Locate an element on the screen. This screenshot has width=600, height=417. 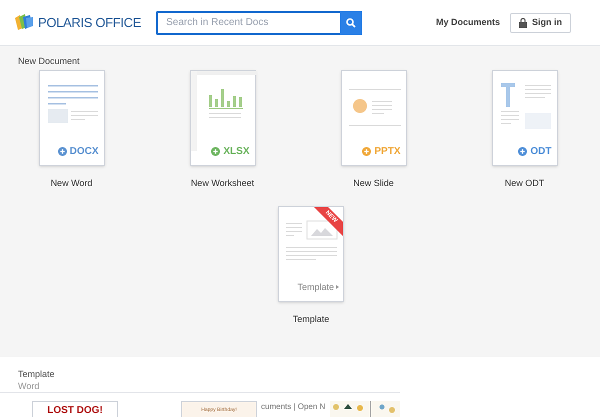
format-label: ODT is located at coordinates (541, 152).